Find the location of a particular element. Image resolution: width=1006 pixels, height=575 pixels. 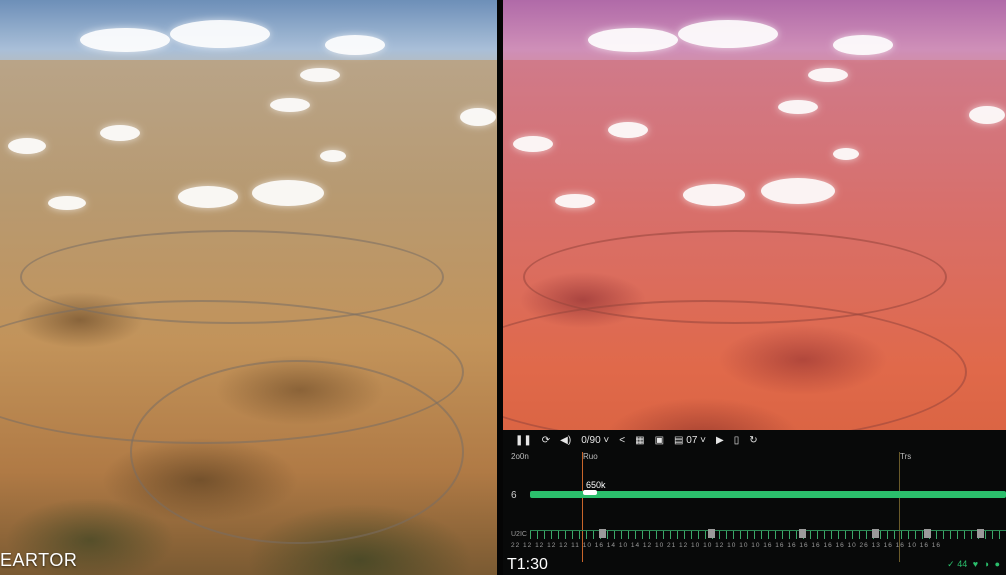

clip-value-label: 650k is located at coordinates (596, 485).